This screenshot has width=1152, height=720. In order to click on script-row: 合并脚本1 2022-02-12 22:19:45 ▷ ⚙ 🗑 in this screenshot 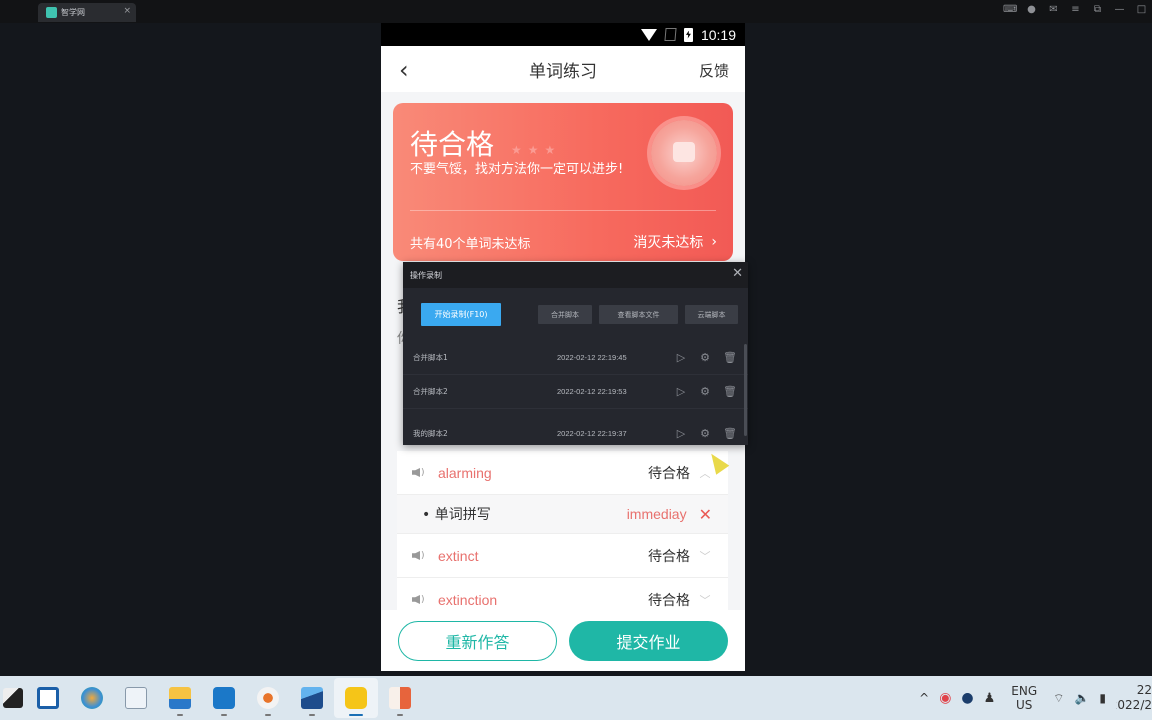, I will do `click(575, 358)`.